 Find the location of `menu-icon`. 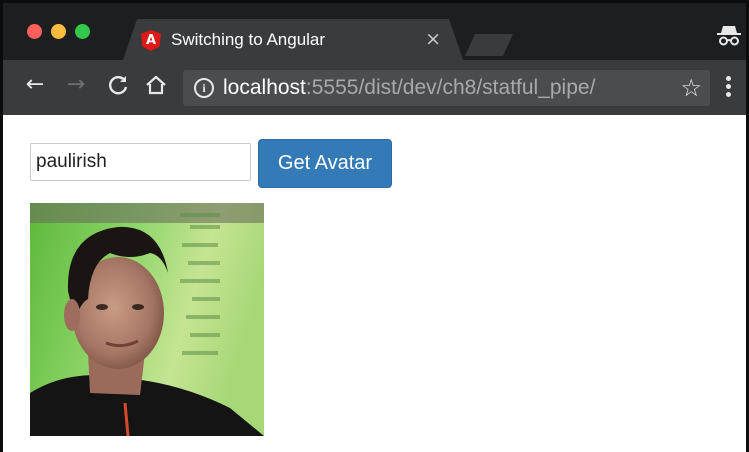

menu-icon is located at coordinates (729, 87).